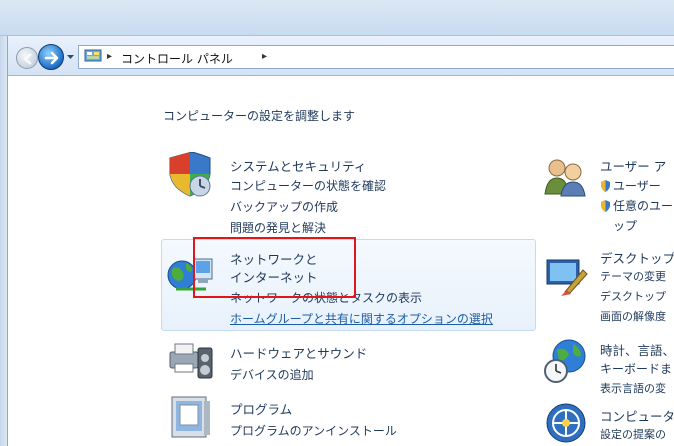 Image resolution: width=674 pixels, height=446 pixels. What do you see at coordinates (643, 205) in the screenshot?
I see `link-user-accounts-option: 任意のユー` at bounding box center [643, 205].